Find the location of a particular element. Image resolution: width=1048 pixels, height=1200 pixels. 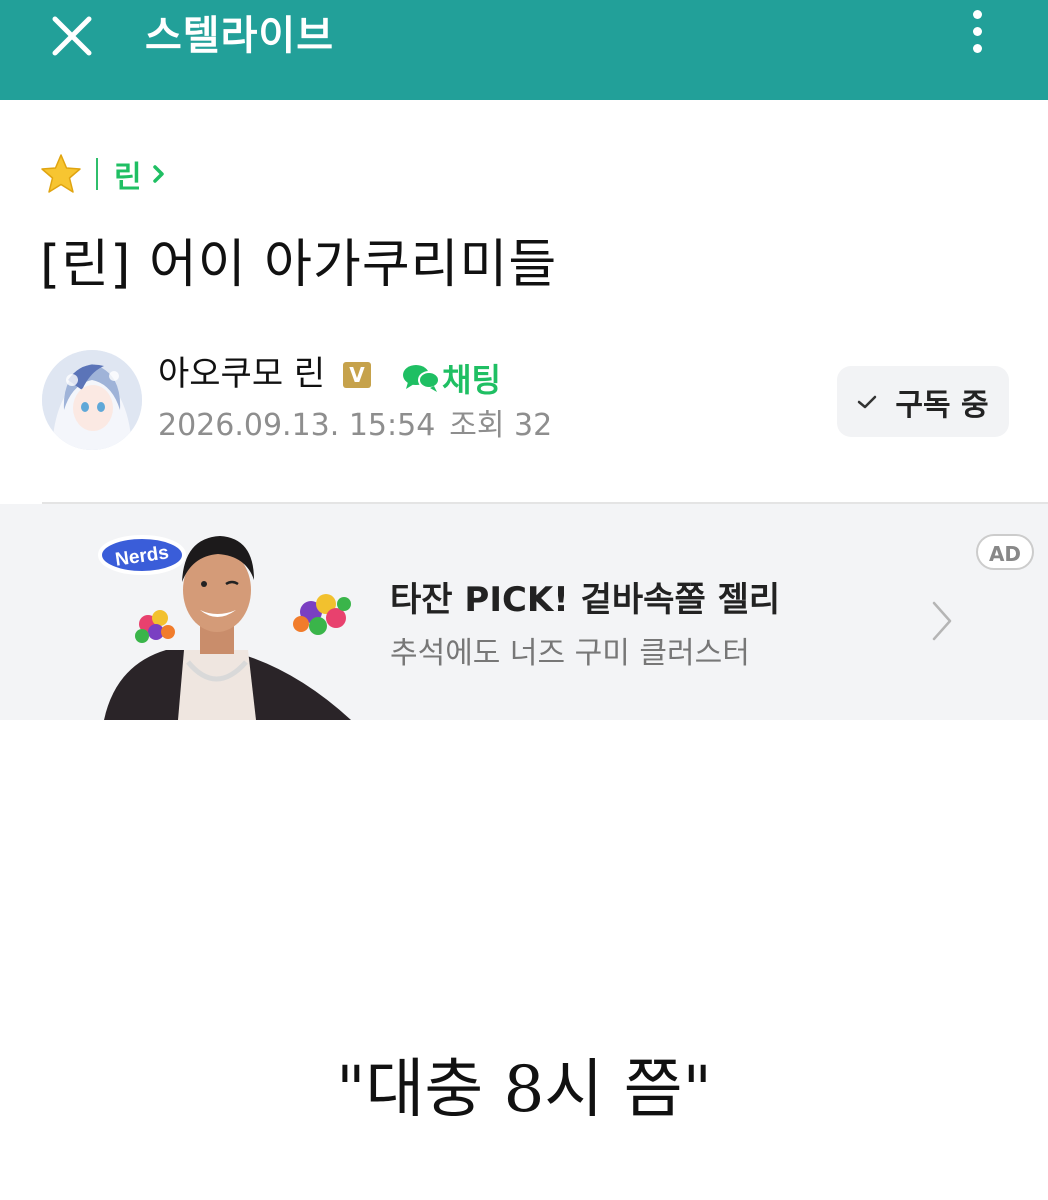

ad-subtitle: 추석에도 너즈 구미 클러스터 is located at coordinates (570, 650).